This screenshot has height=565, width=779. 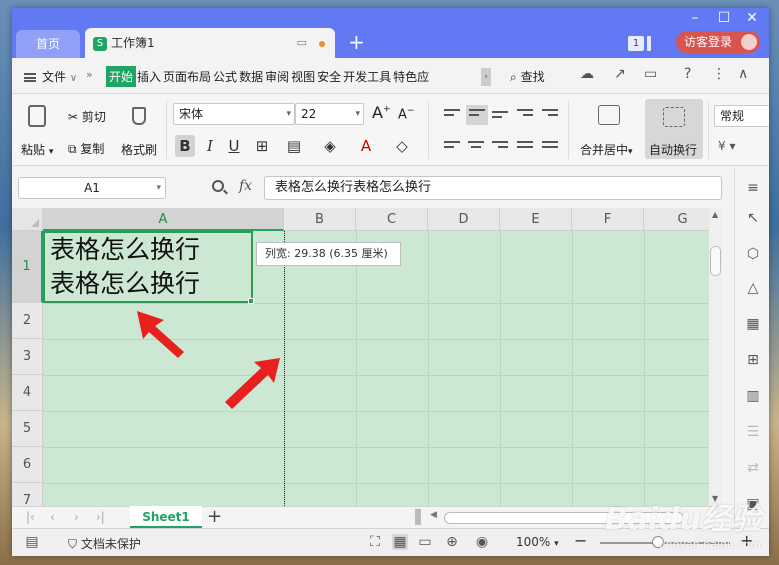 What do you see at coordinates (366, 146) in the screenshot?
I see `font-color-icon: A` at bounding box center [366, 146].